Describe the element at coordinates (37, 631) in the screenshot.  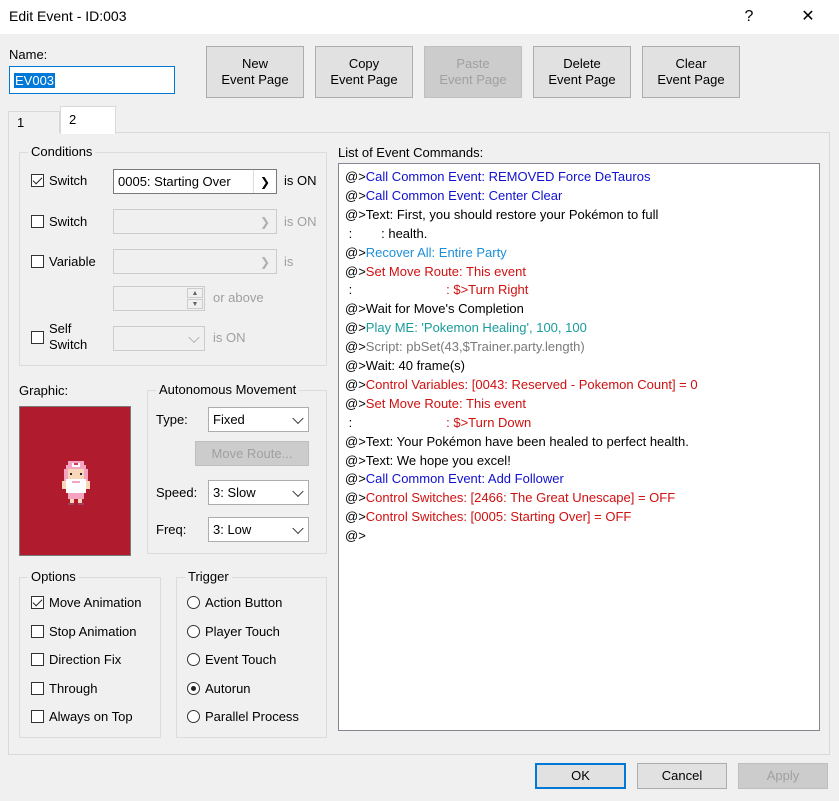
I see `stop-animation-checkbox` at that location.